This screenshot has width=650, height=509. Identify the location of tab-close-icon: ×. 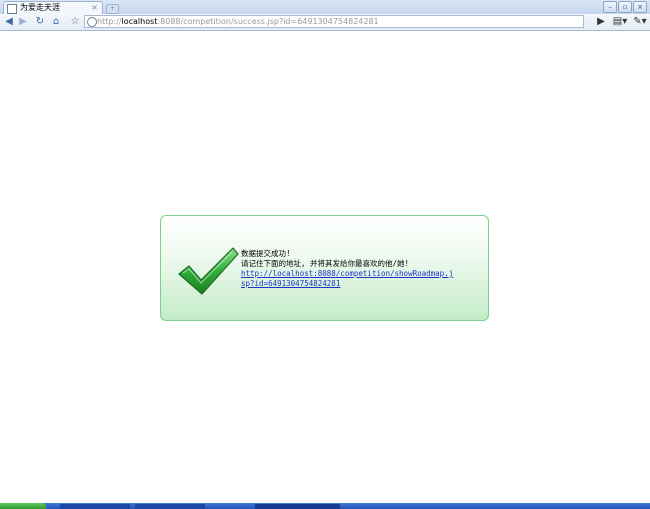
(94, 8).